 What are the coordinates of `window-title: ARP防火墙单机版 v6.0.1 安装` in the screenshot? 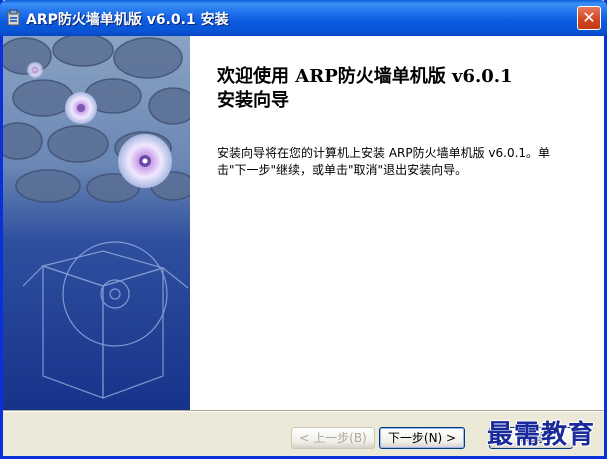 It's located at (127, 20).